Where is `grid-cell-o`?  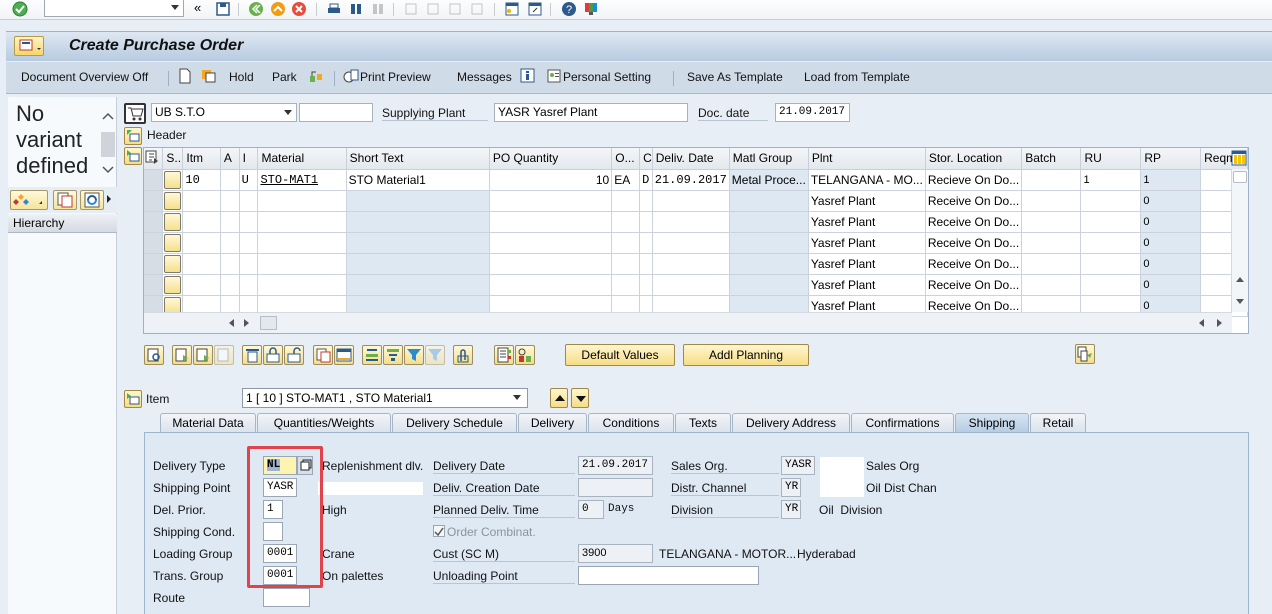 grid-cell-o is located at coordinates (626, 201).